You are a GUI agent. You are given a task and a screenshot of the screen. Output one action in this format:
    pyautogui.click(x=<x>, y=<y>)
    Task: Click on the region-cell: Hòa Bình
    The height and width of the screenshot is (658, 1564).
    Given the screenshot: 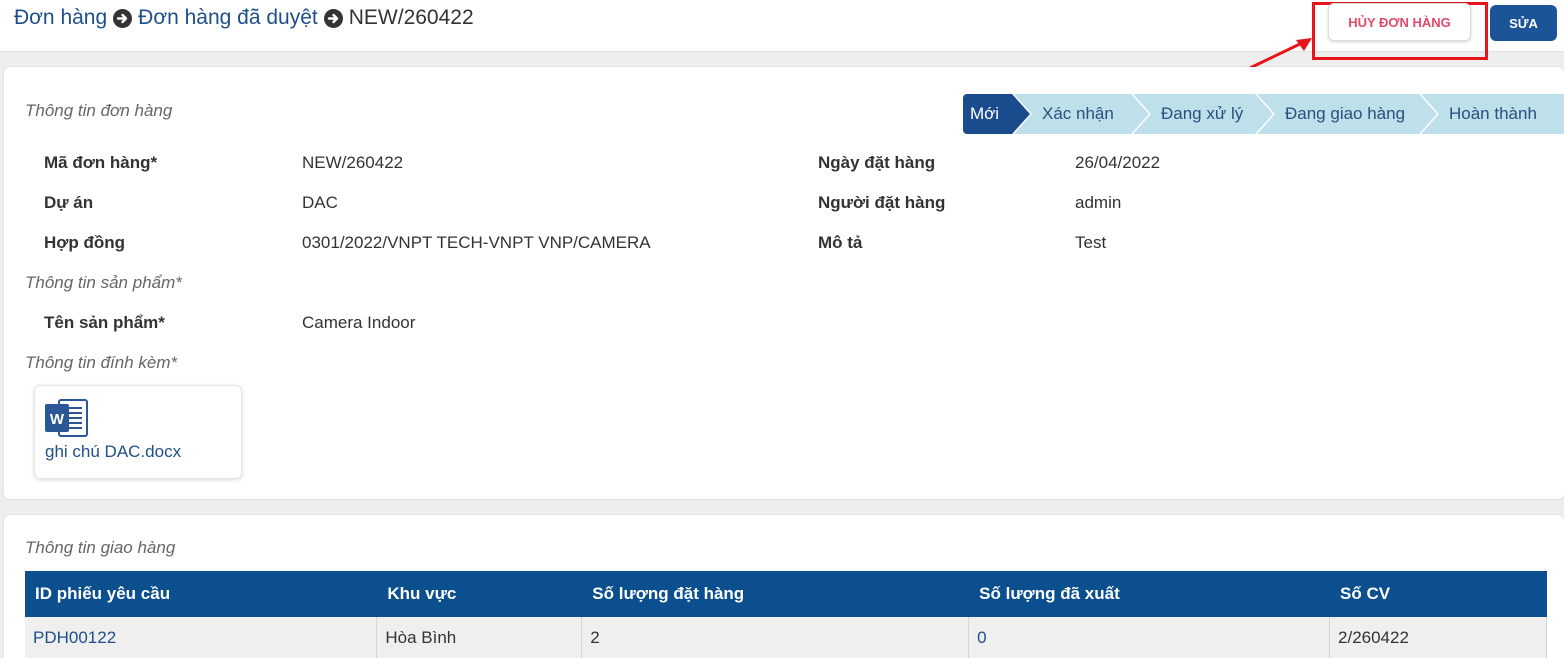 What is the action you would take?
    pyautogui.click(x=479, y=637)
    